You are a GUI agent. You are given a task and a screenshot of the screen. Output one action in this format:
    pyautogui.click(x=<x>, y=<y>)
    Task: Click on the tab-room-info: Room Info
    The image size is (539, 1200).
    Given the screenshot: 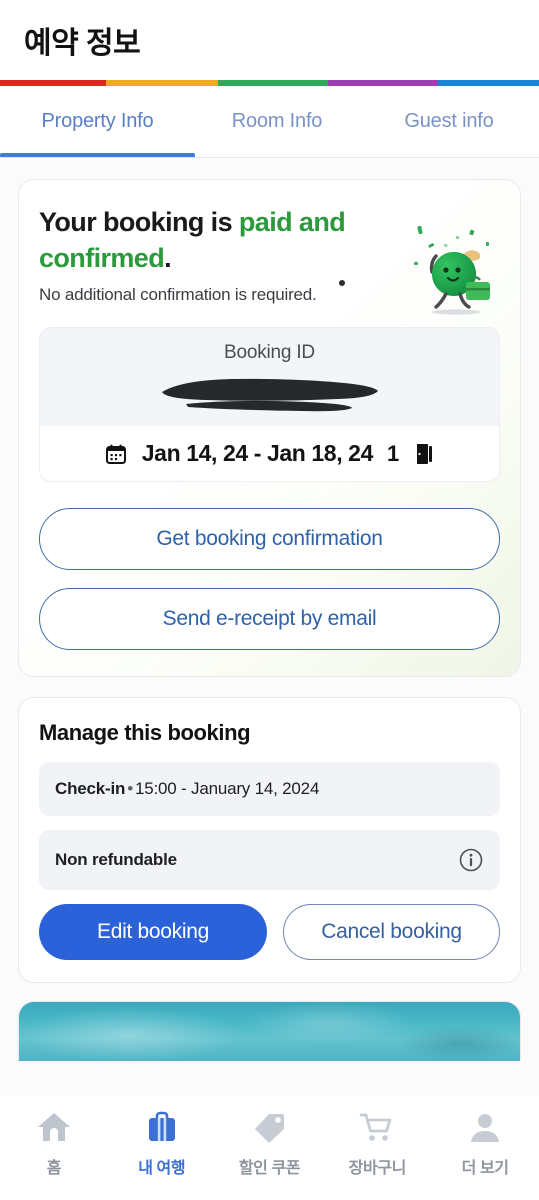 What is the action you would take?
    pyautogui.click(x=277, y=121)
    